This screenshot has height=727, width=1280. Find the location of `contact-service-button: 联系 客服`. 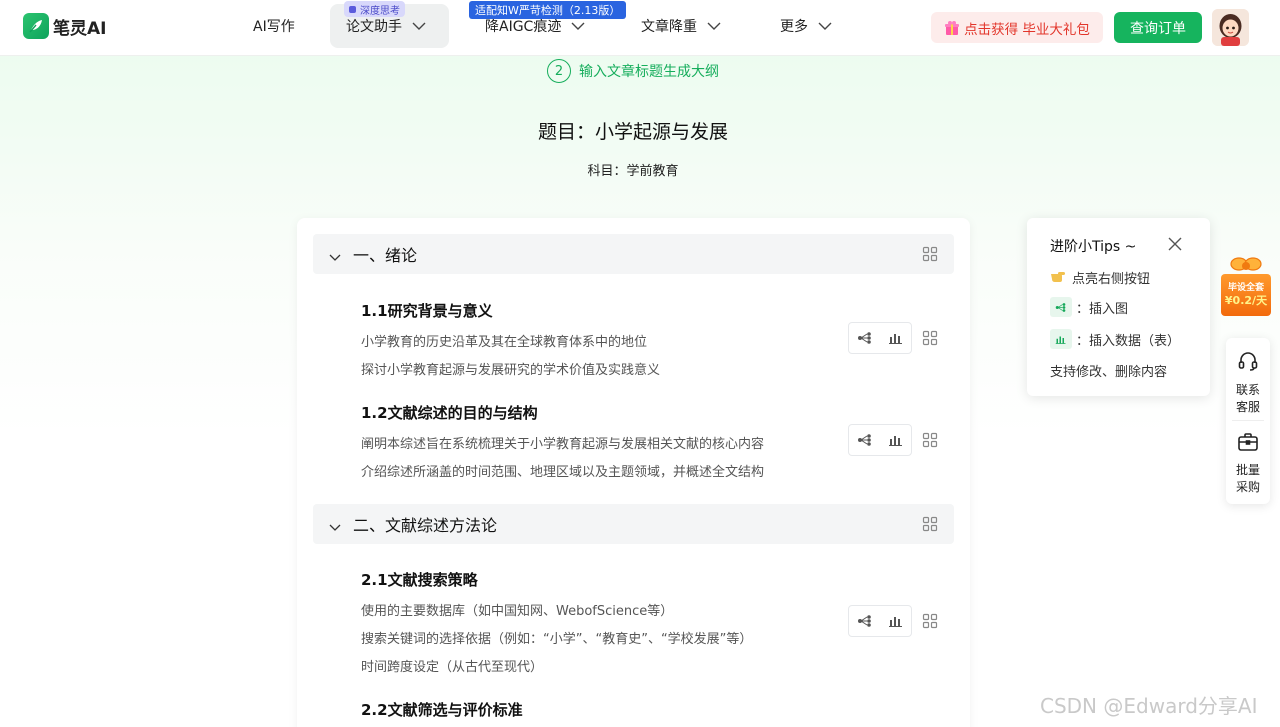

contact-service-button: 联系 客服 is located at coordinates (1248, 383).